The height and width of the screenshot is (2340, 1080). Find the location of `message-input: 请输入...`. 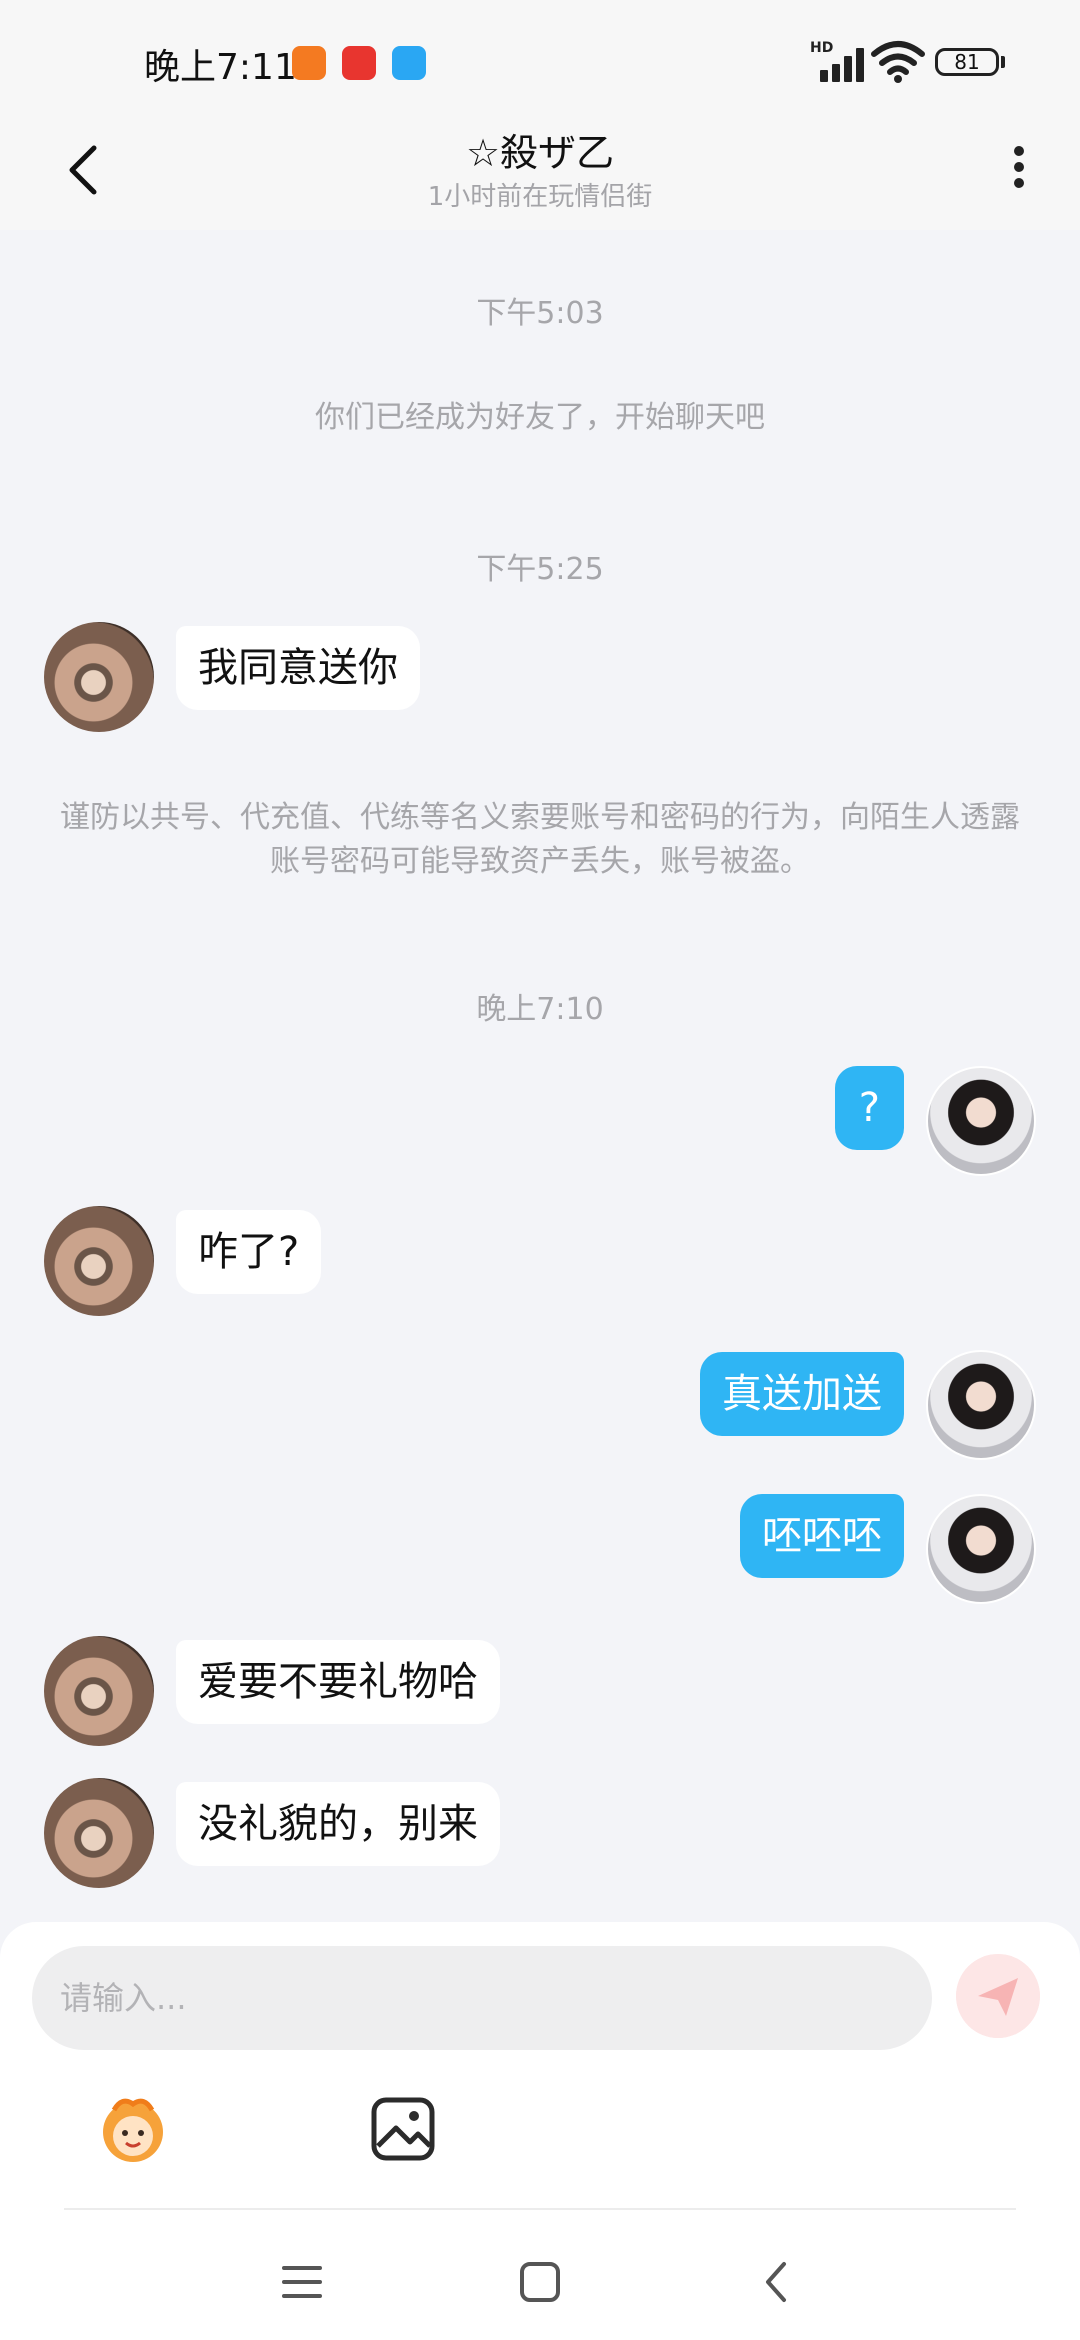

message-input: 请输入... is located at coordinates (482, 1998).